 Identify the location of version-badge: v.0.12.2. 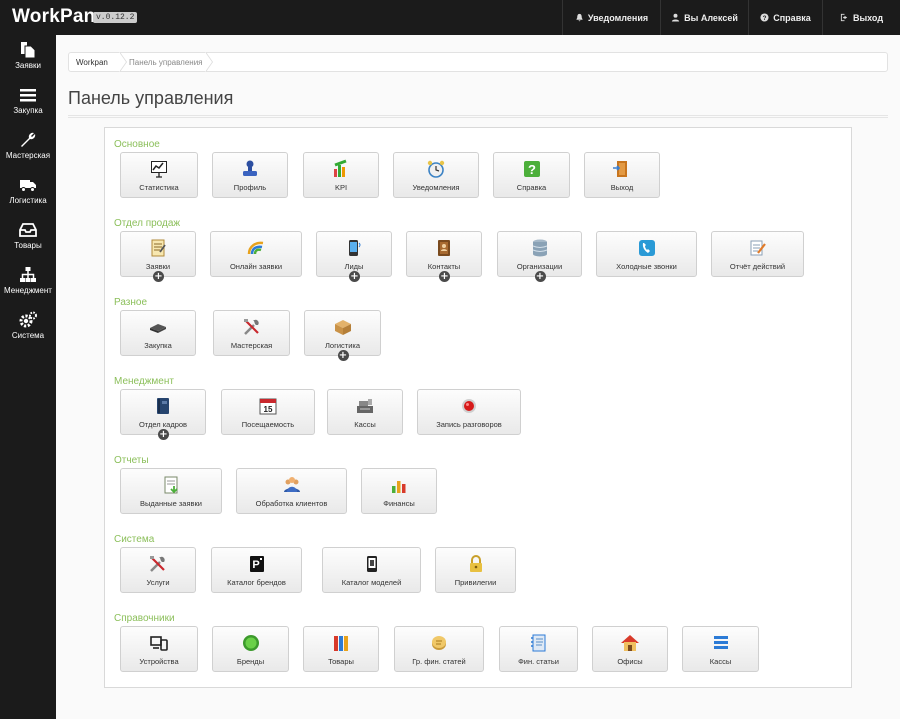
(115, 17).